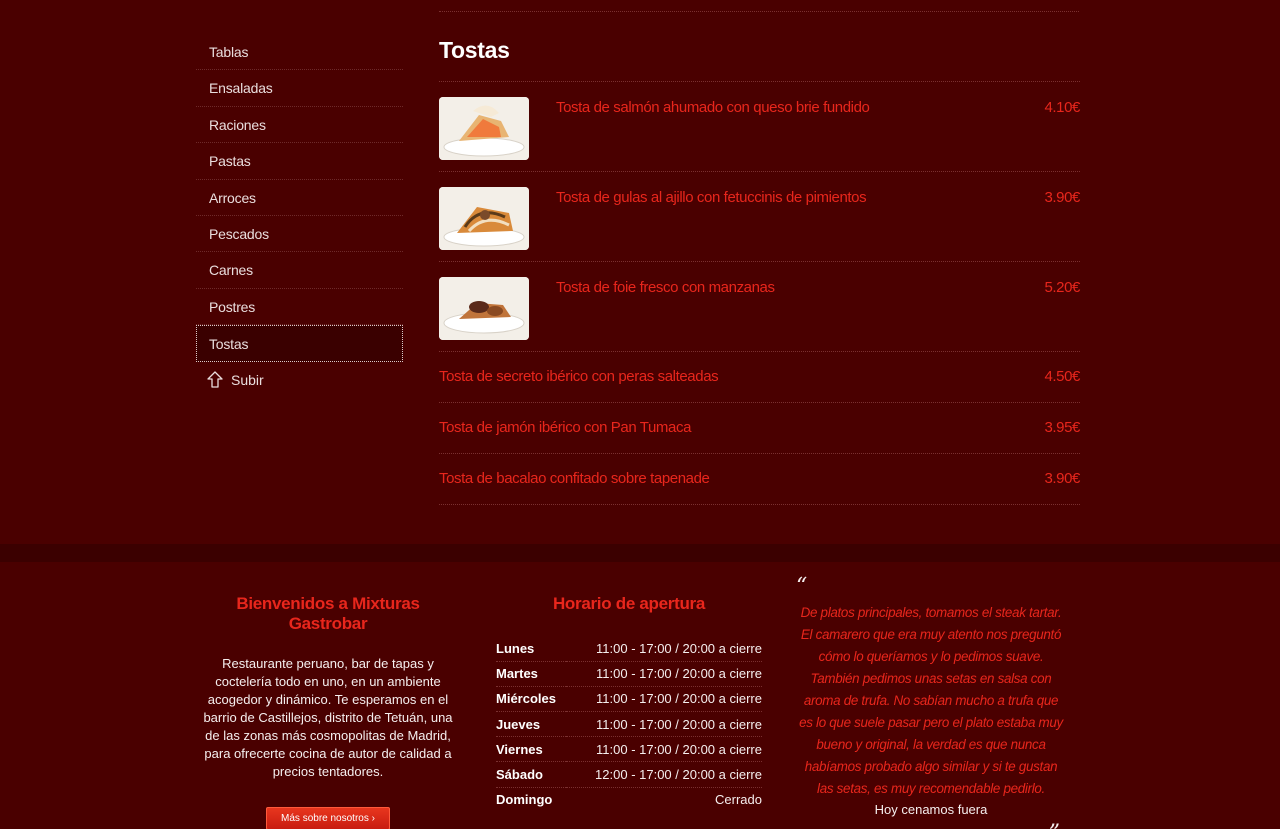  I want to click on sidebar-item-tostas: Tostas, so click(299, 343).